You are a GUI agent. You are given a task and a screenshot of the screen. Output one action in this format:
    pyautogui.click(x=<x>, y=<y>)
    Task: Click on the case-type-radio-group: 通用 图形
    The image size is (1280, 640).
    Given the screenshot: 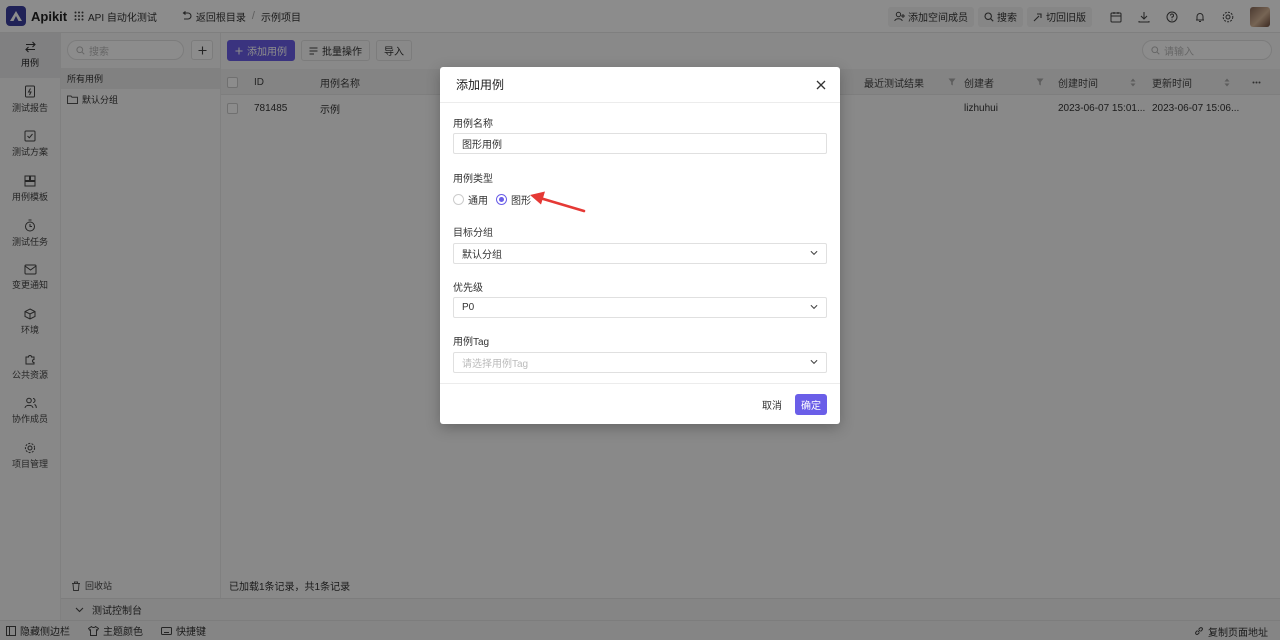 What is the action you would take?
    pyautogui.click(x=492, y=199)
    